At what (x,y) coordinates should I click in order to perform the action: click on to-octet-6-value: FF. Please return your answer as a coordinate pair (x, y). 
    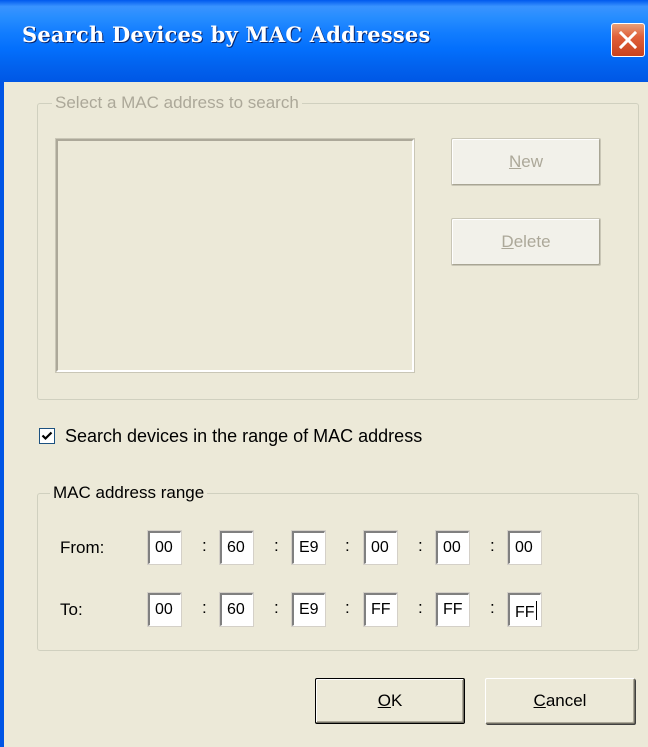
    Looking at the image, I should click on (525, 612).